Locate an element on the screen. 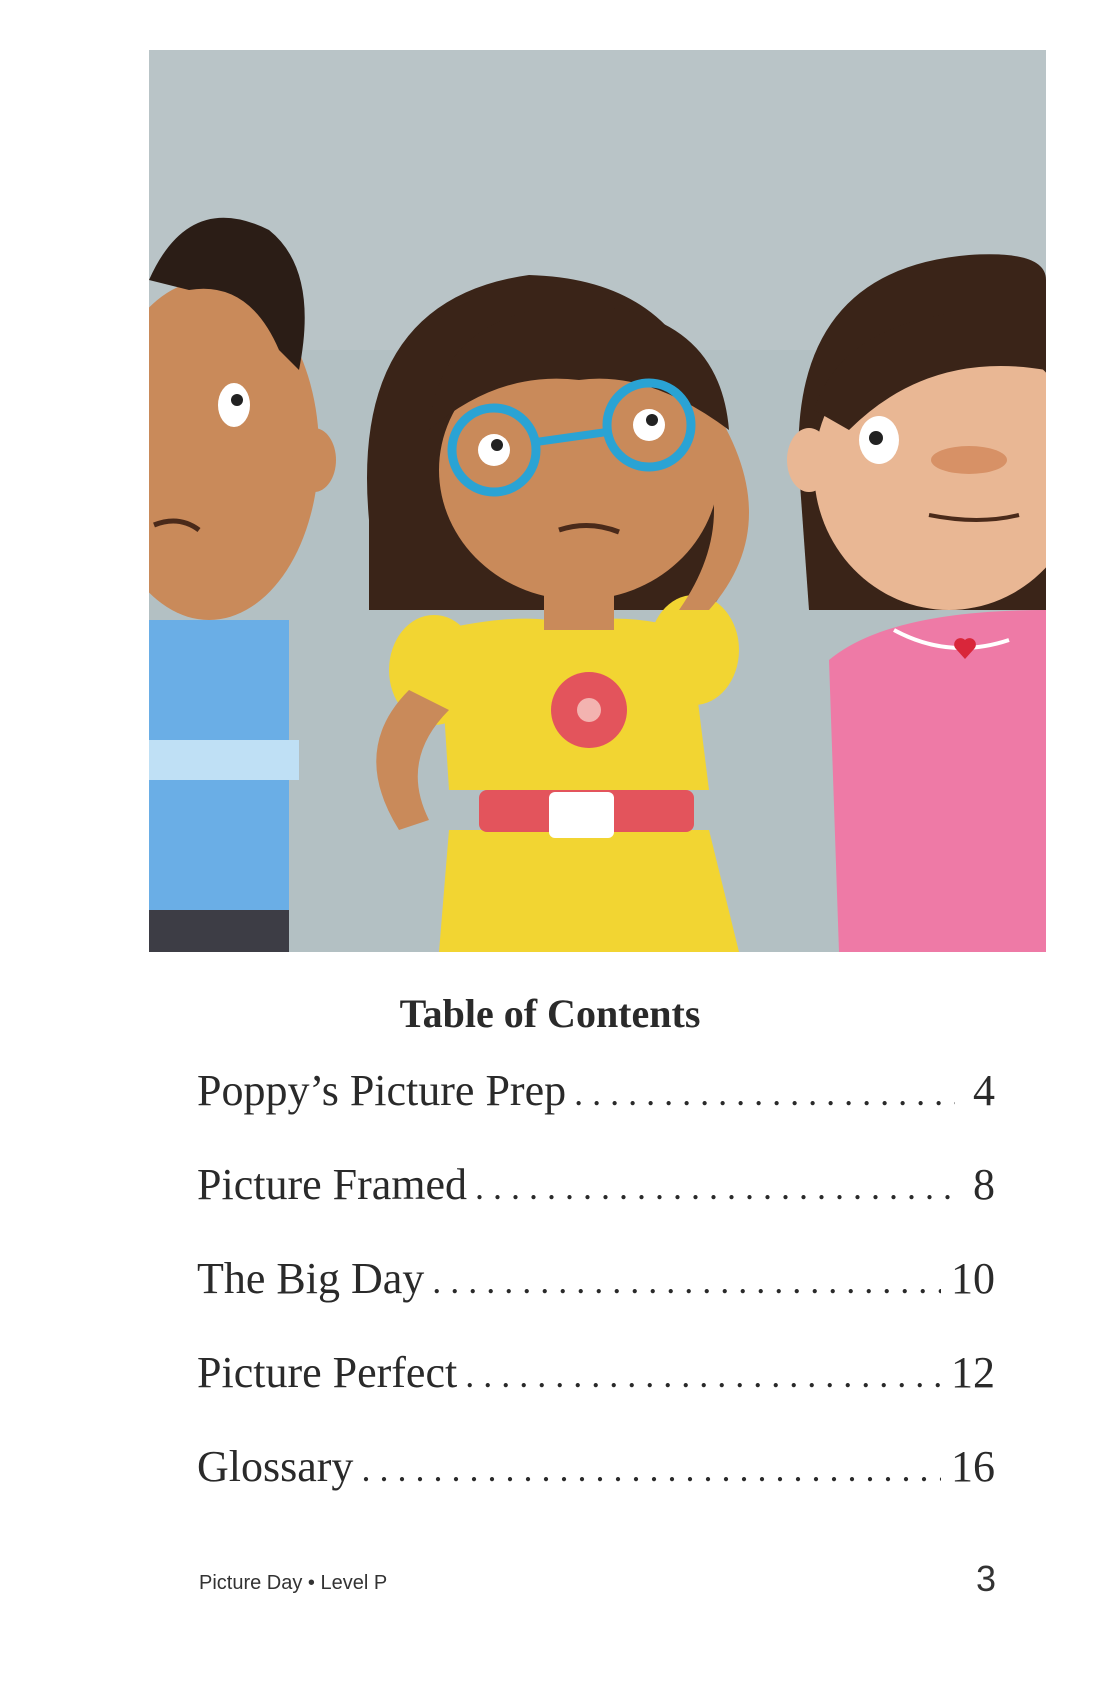  toc-entry-label: The Big Day is located at coordinates (311, 1278).